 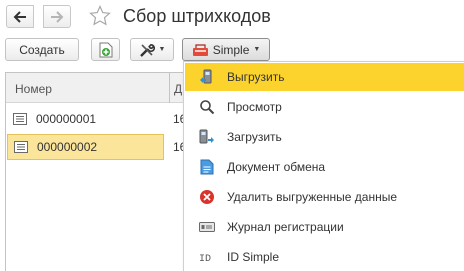 I want to click on simple-label: Simple, so click(x=231, y=49).